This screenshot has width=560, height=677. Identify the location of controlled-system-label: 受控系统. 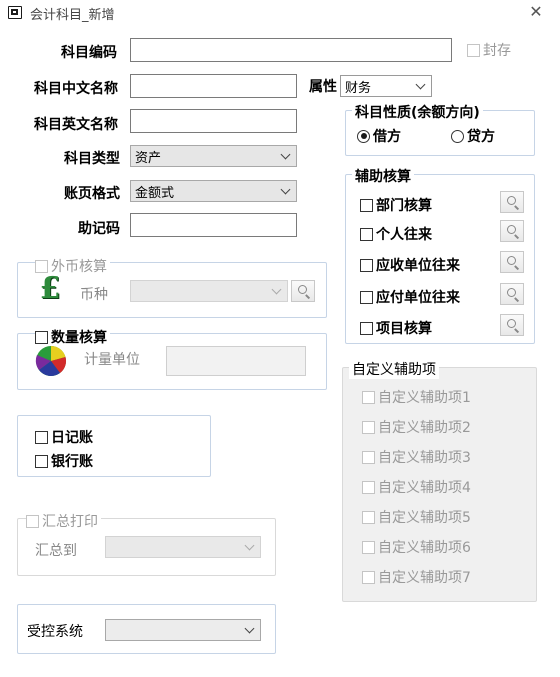
(55, 632).